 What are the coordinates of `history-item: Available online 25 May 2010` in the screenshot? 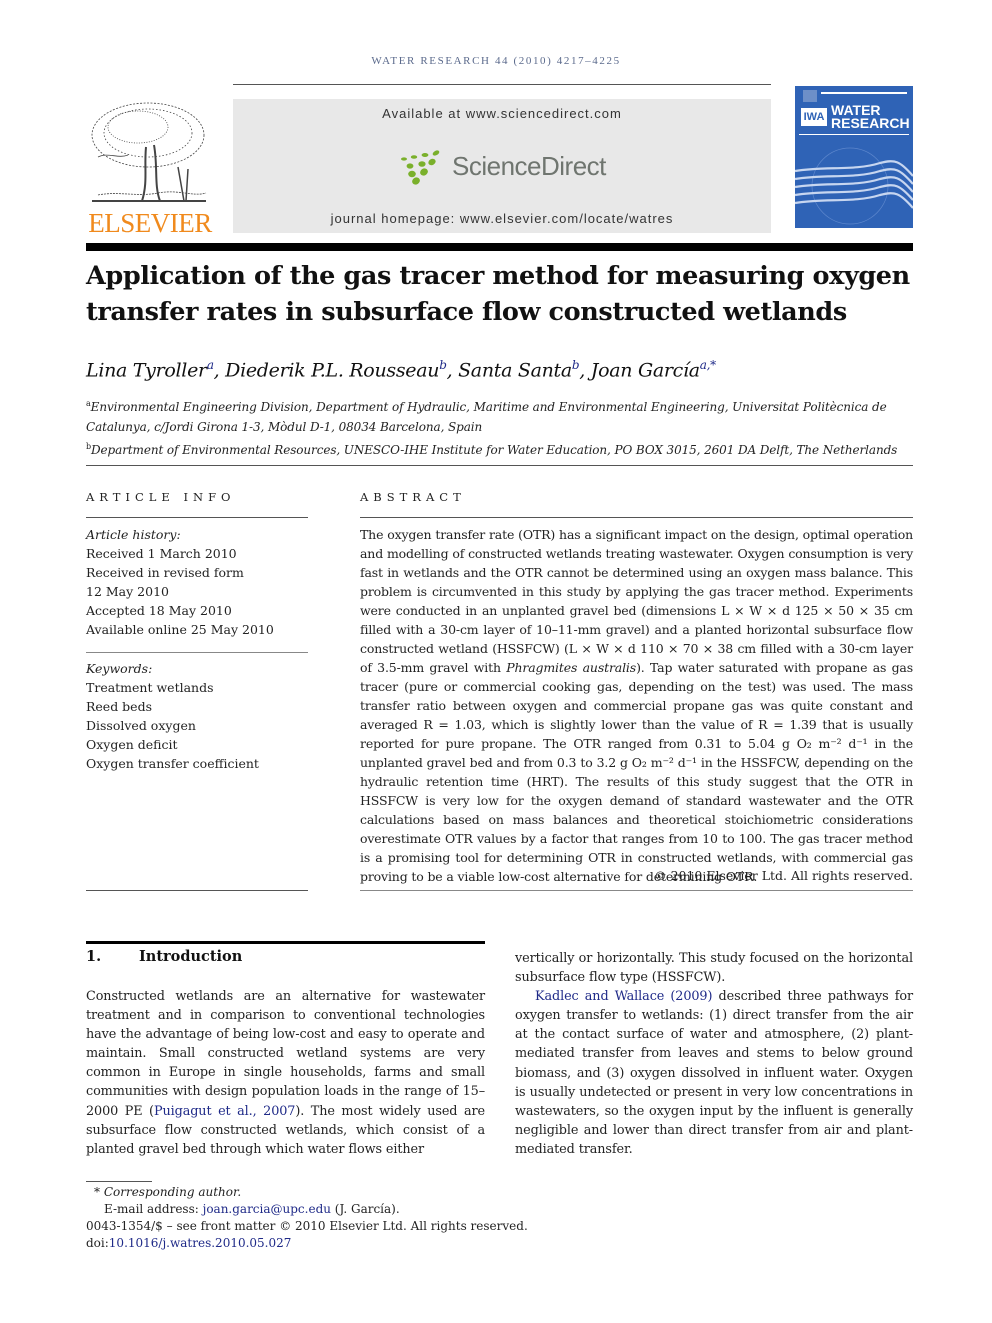 It's located at (180, 629).